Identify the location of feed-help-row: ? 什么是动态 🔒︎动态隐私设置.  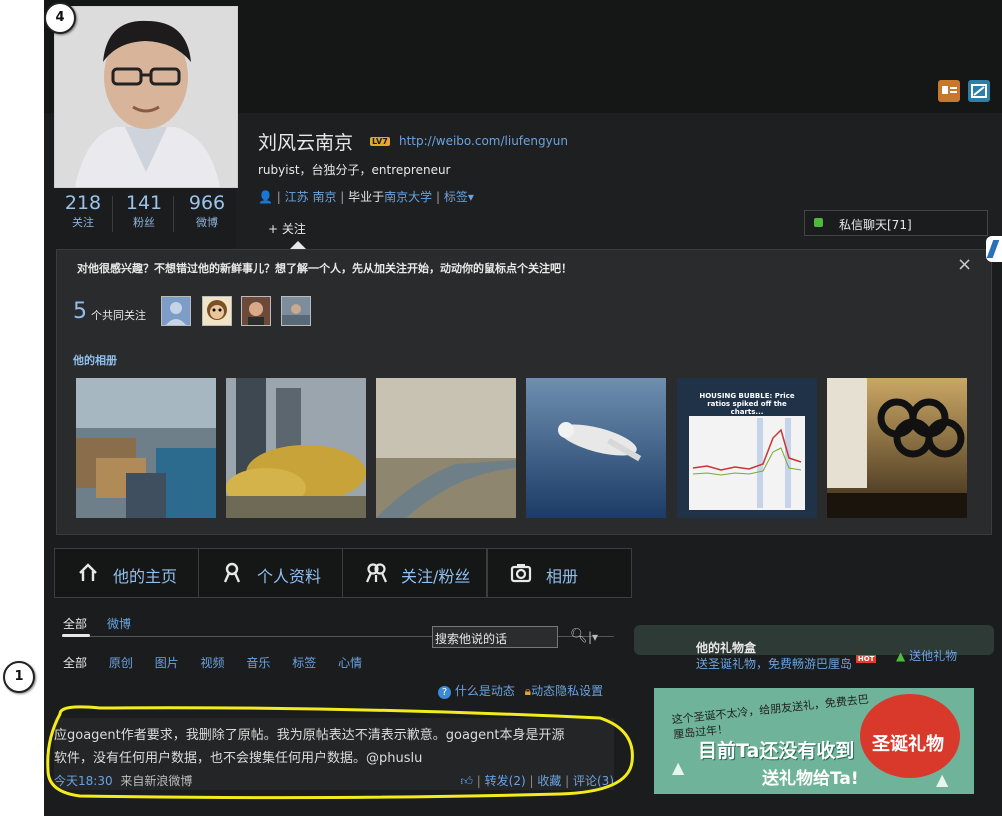
(520, 690).